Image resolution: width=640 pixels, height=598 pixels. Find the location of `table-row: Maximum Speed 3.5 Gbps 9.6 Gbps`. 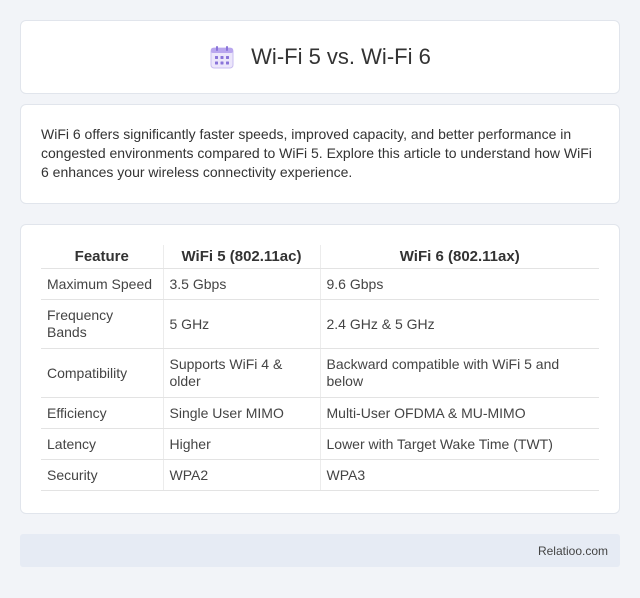

table-row: Maximum Speed 3.5 Gbps 9.6 Gbps is located at coordinates (320, 284).